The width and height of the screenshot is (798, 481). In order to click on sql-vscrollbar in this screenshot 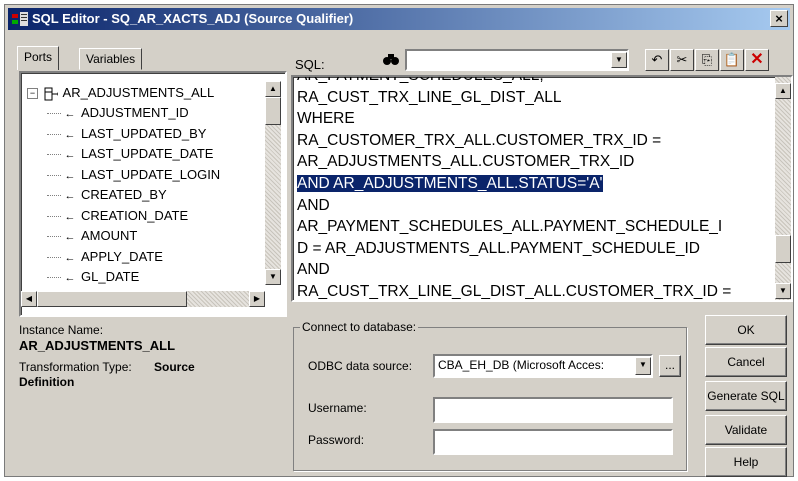, I will do `click(783, 188)`.